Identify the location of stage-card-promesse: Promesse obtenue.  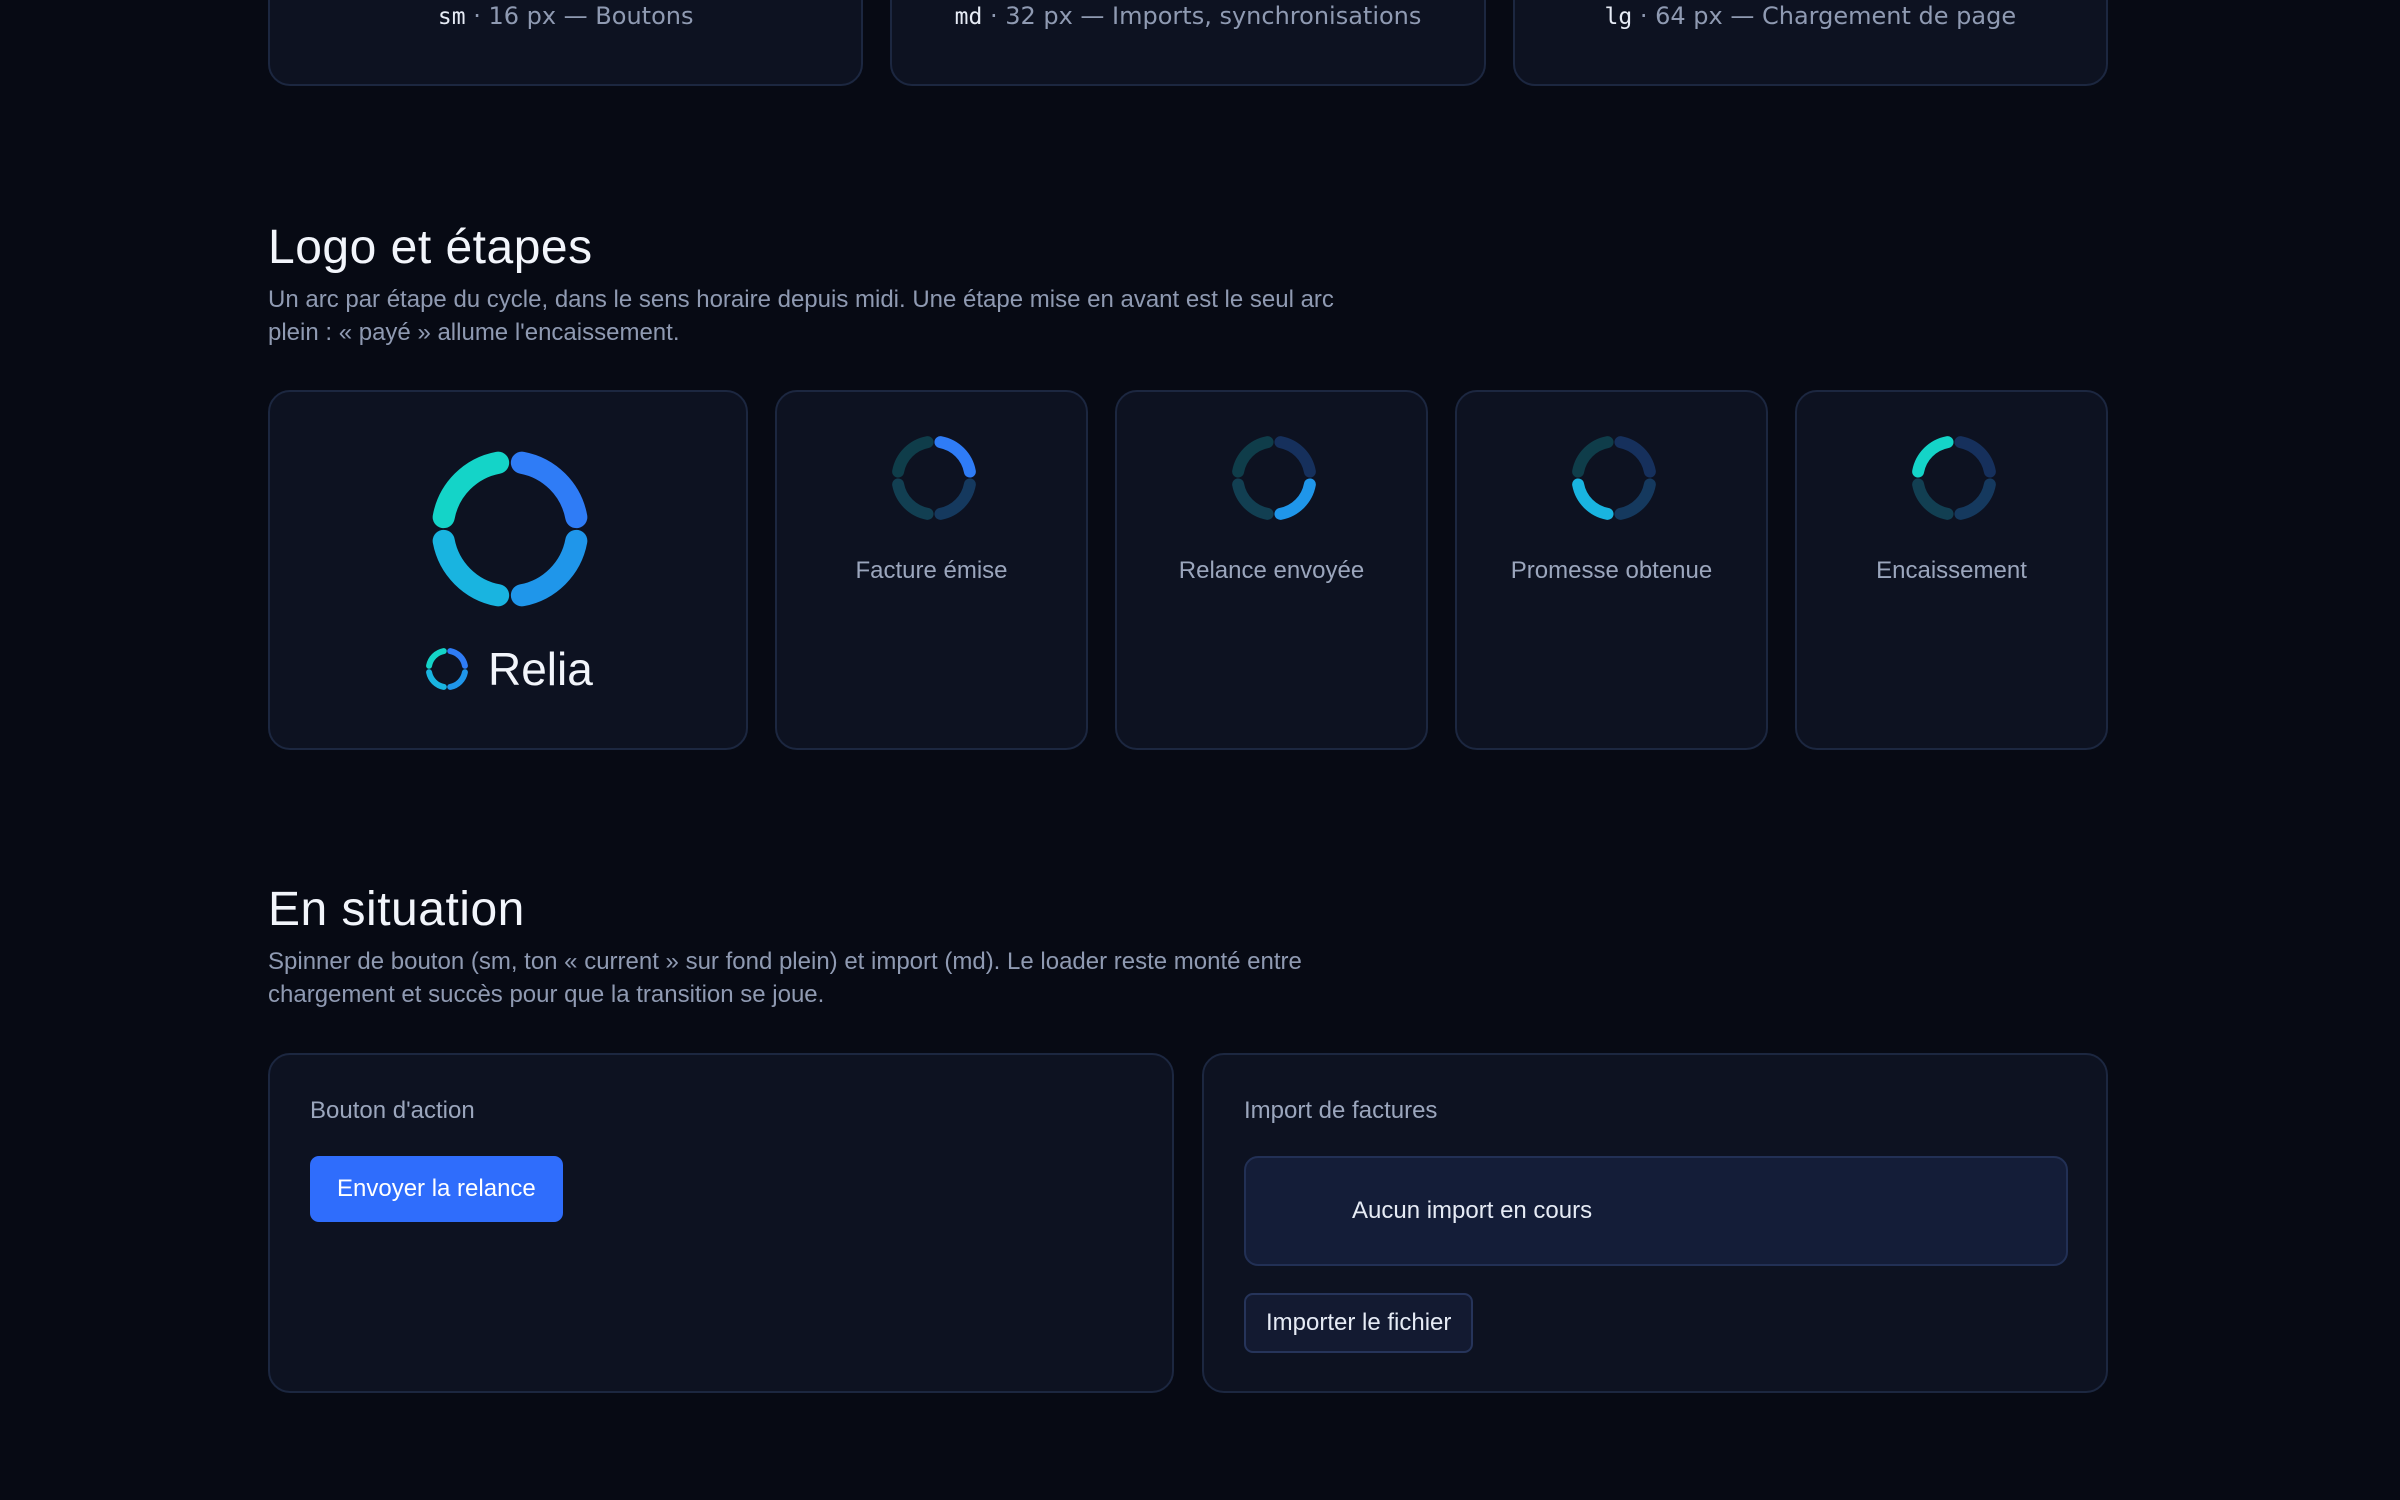
(1611, 570).